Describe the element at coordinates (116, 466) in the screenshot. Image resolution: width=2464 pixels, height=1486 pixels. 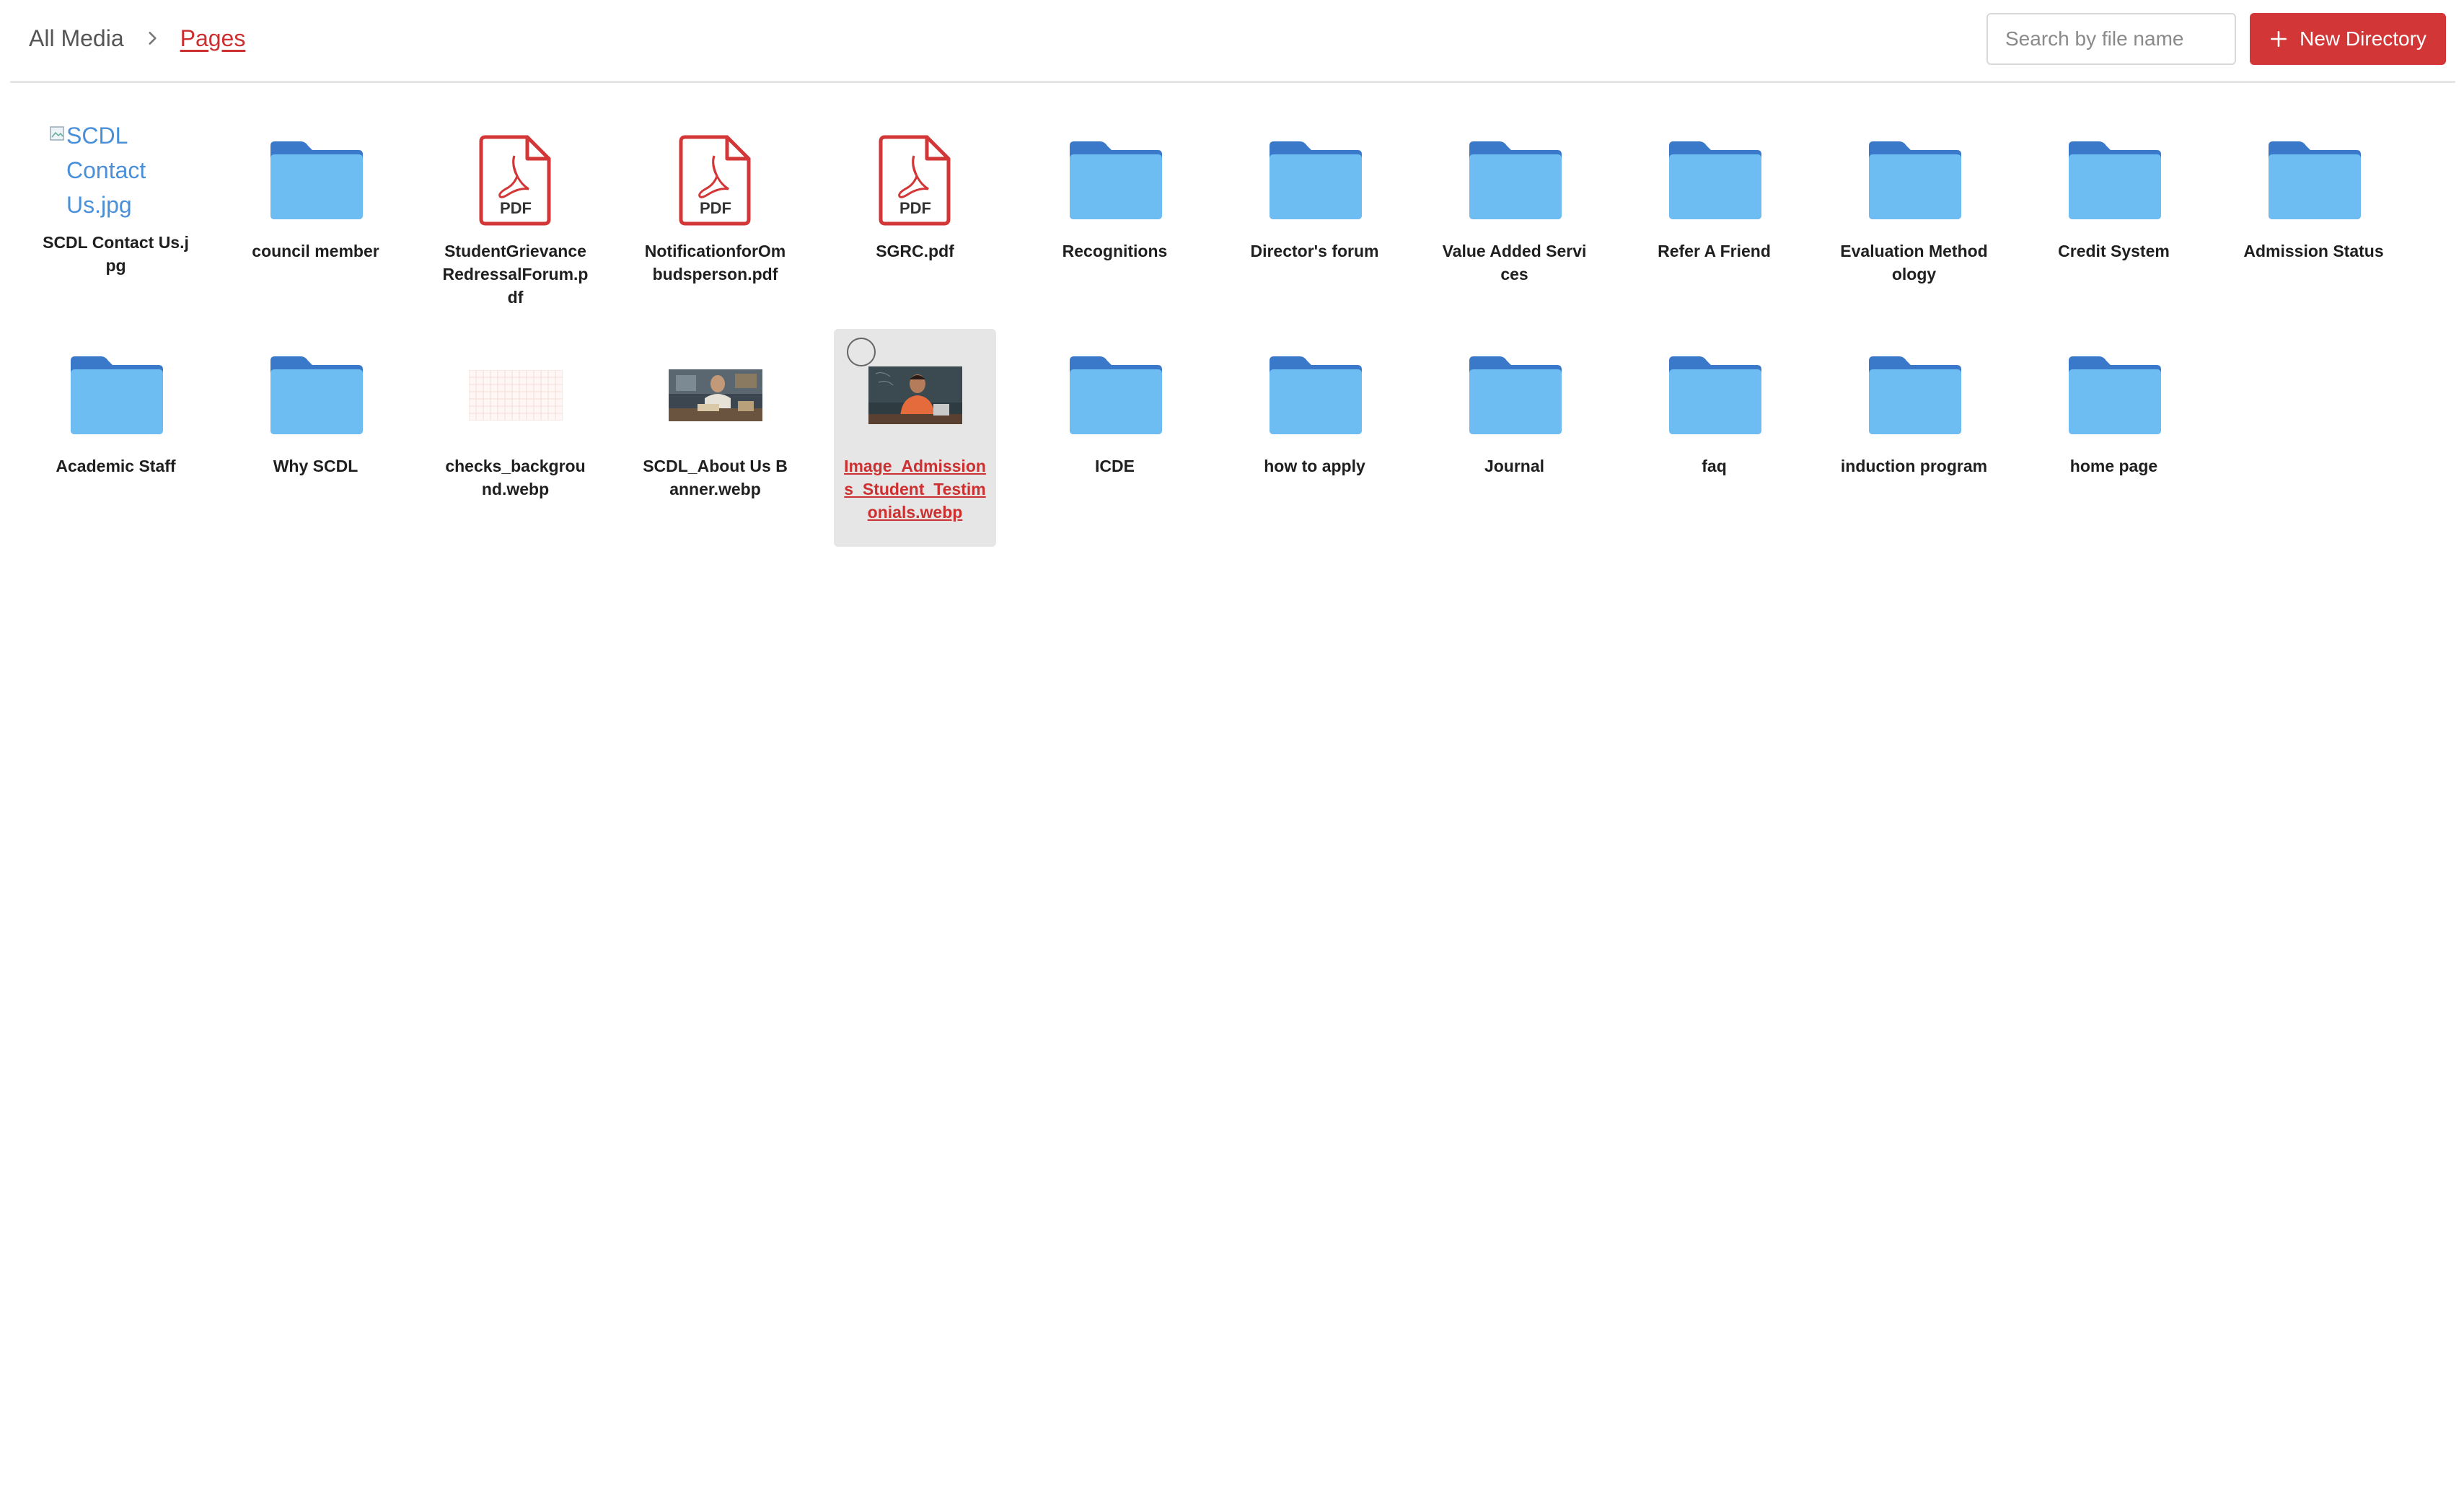
I see `item-name: Academic Staff` at that location.